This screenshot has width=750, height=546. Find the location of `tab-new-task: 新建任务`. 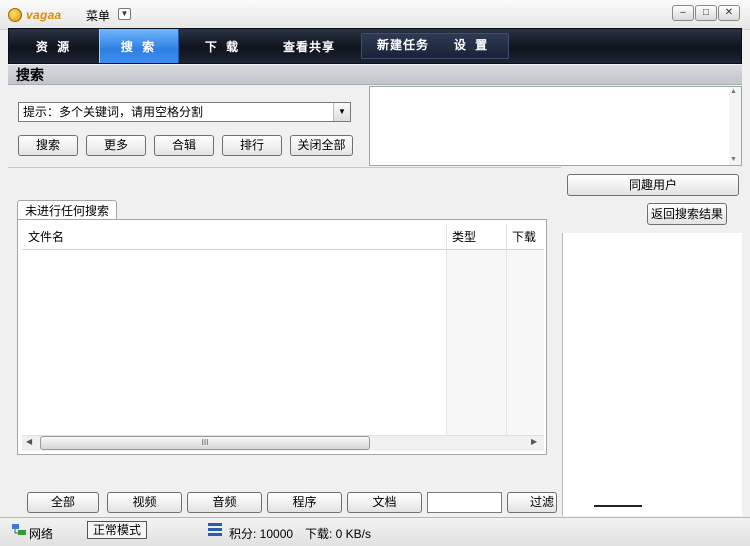

tab-new-task: 新建任务 is located at coordinates (403, 46).